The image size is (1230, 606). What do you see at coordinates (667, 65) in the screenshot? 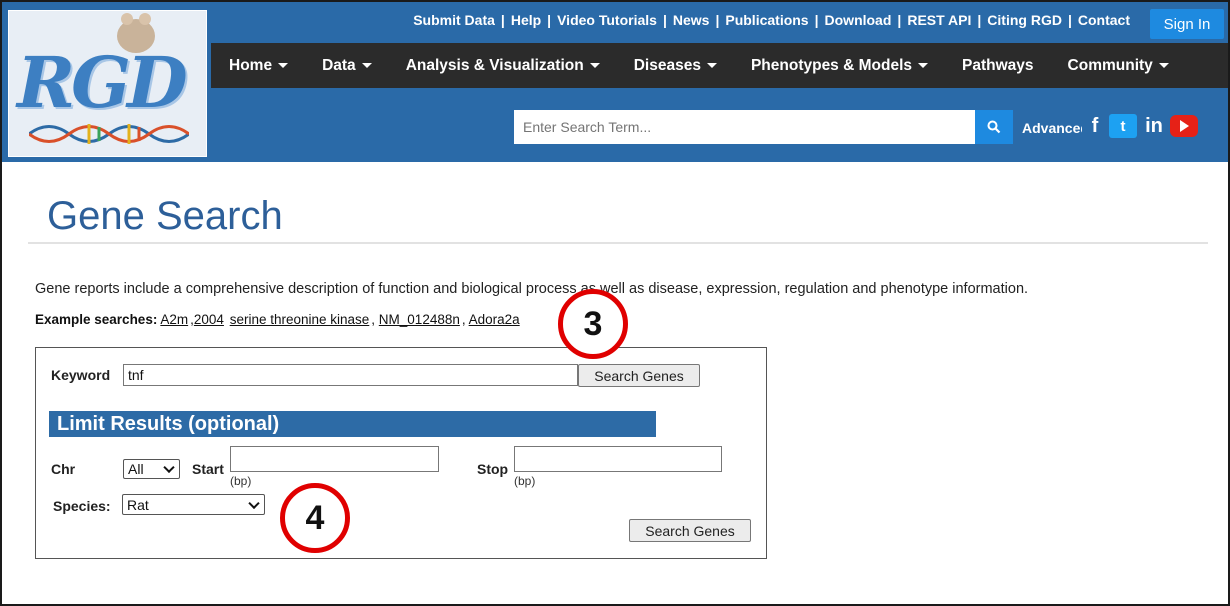
I see `nav-label: Diseases` at bounding box center [667, 65].